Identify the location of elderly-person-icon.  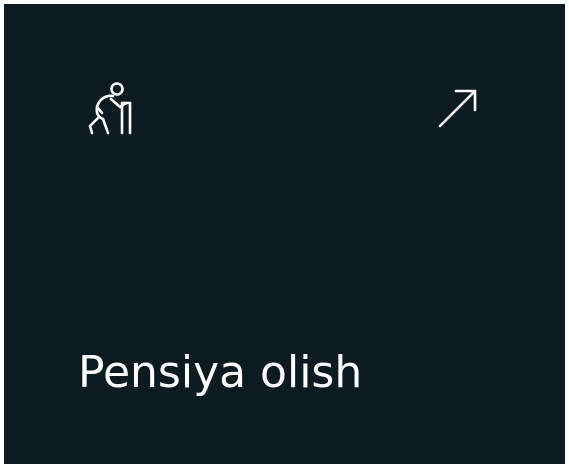
(108, 108).